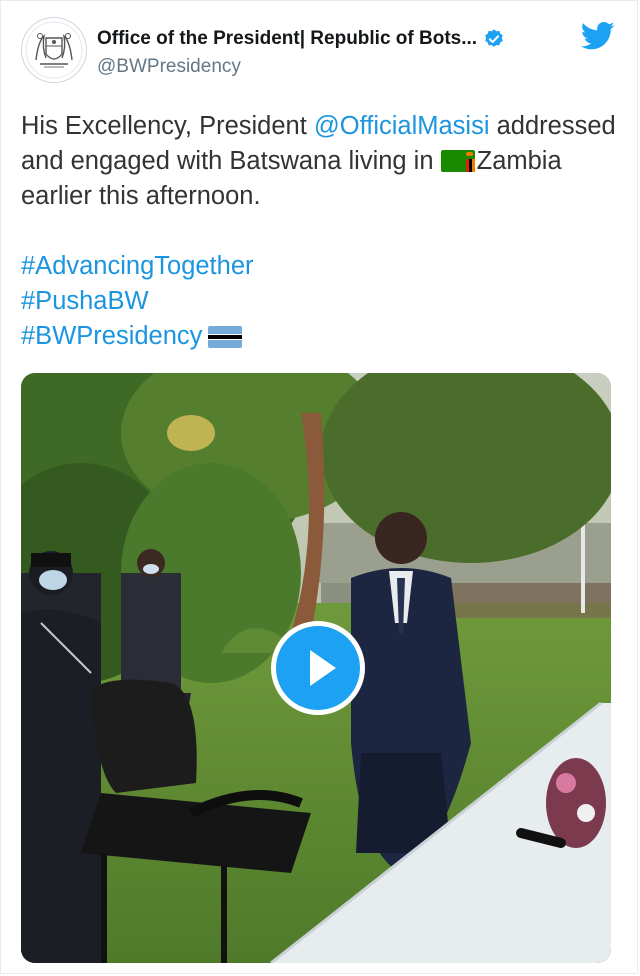  I want to click on avatar, so click(54, 50).